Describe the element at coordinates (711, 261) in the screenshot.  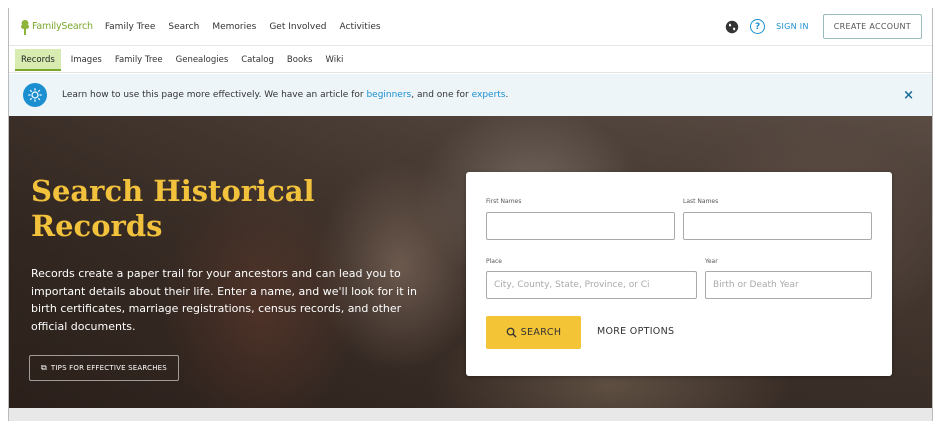
I see `year-label: Year` at that location.